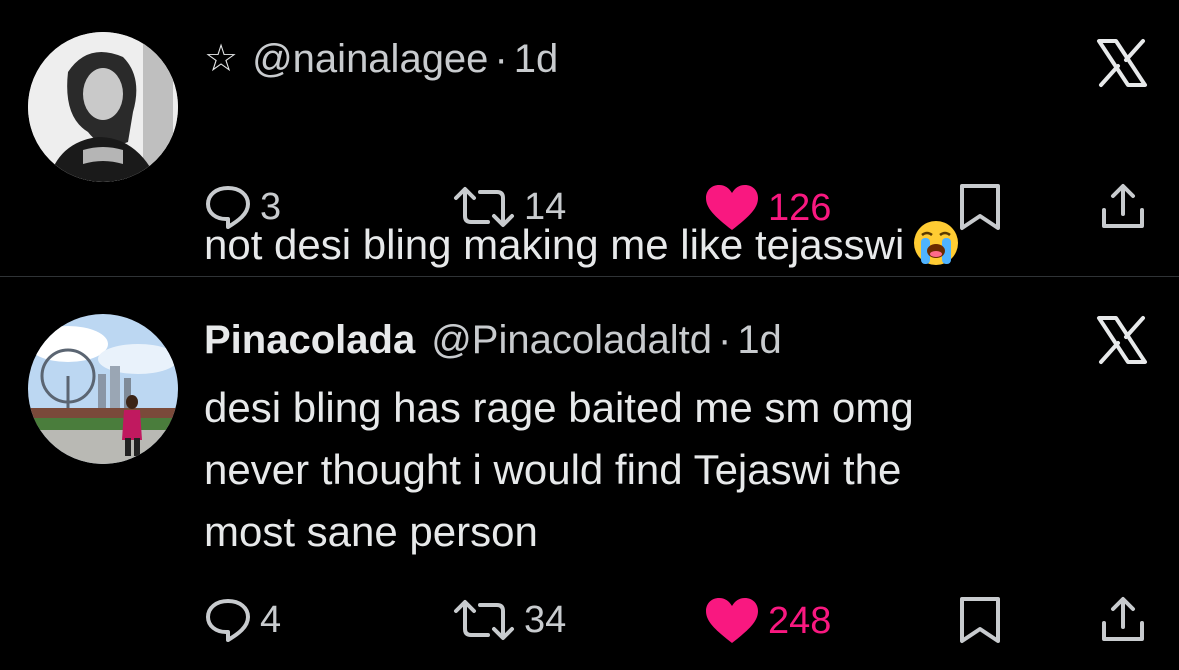  I want to click on reply-button: 3, so click(242, 207).